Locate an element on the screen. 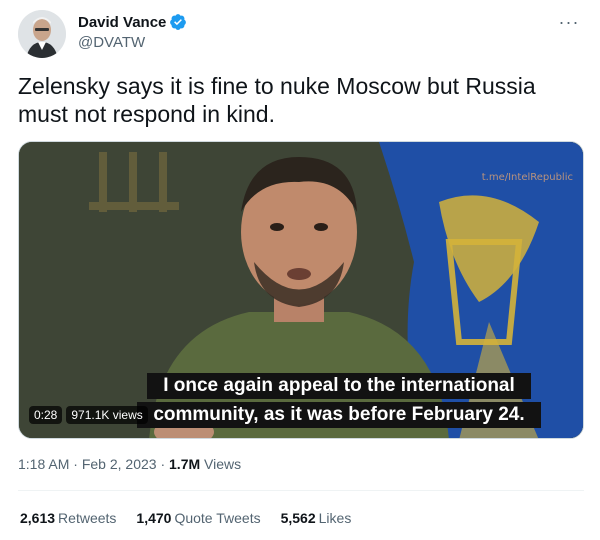 This screenshot has height=540, width=600. likes-count: 5,562 is located at coordinates (298, 518).